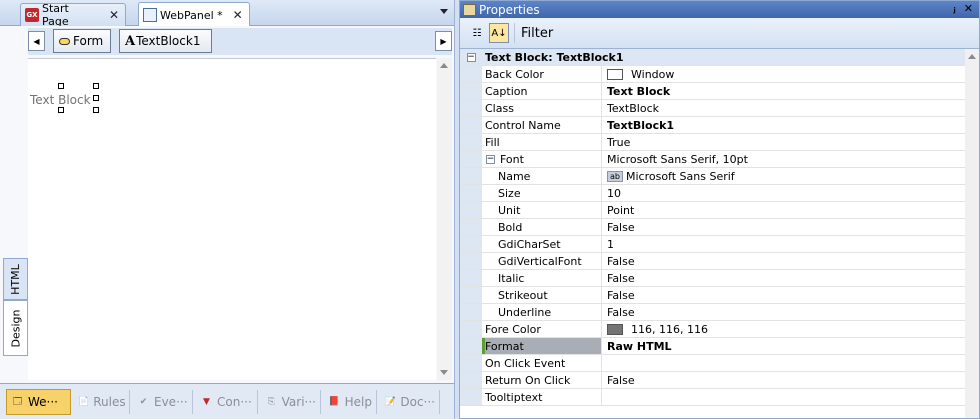 The image size is (980, 419). What do you see at coordinates (504, 346) in the screenshot?
I see `property-name-text: Format` at bounding box center [504, 346].